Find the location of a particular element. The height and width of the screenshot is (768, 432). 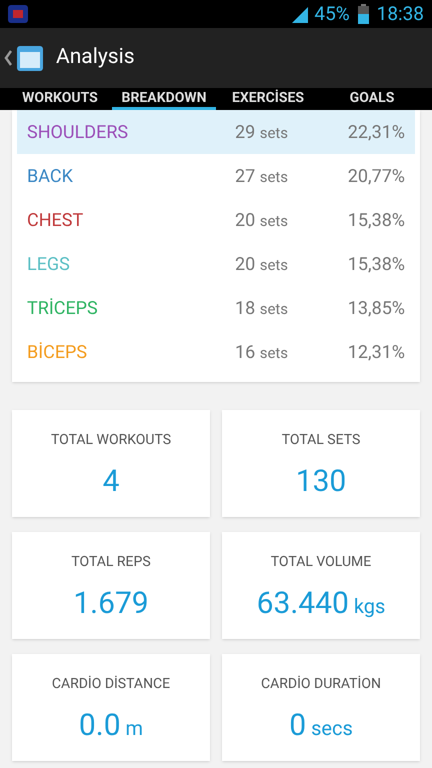

tab: GOALS is located at coordinates (372, 99).